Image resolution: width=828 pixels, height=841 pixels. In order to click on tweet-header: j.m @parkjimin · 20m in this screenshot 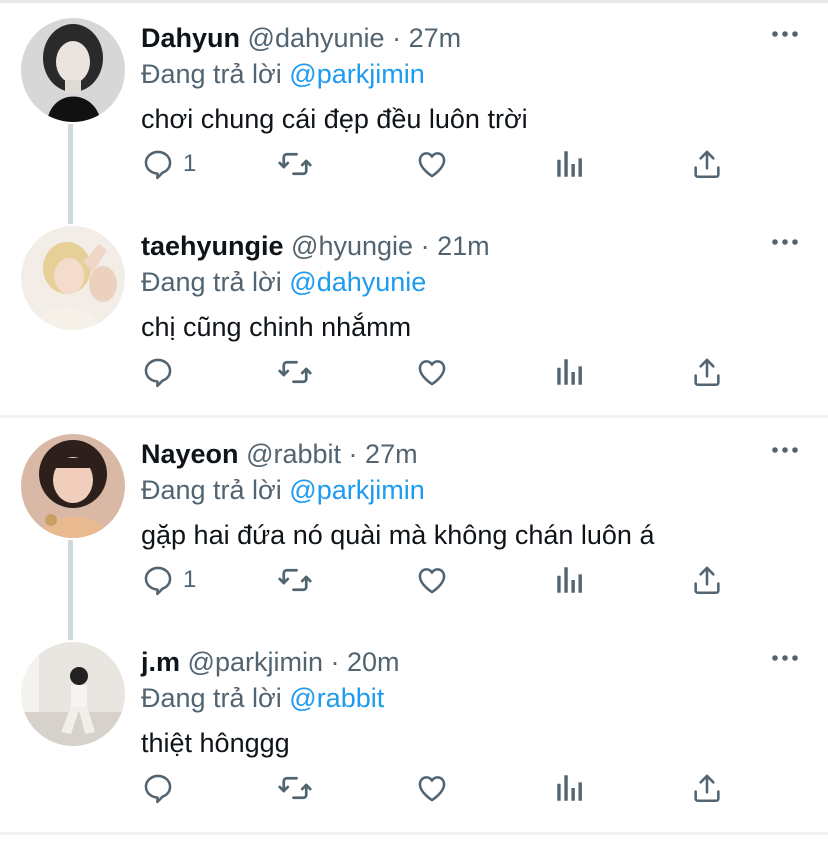, I will do `click(270, 662)`.